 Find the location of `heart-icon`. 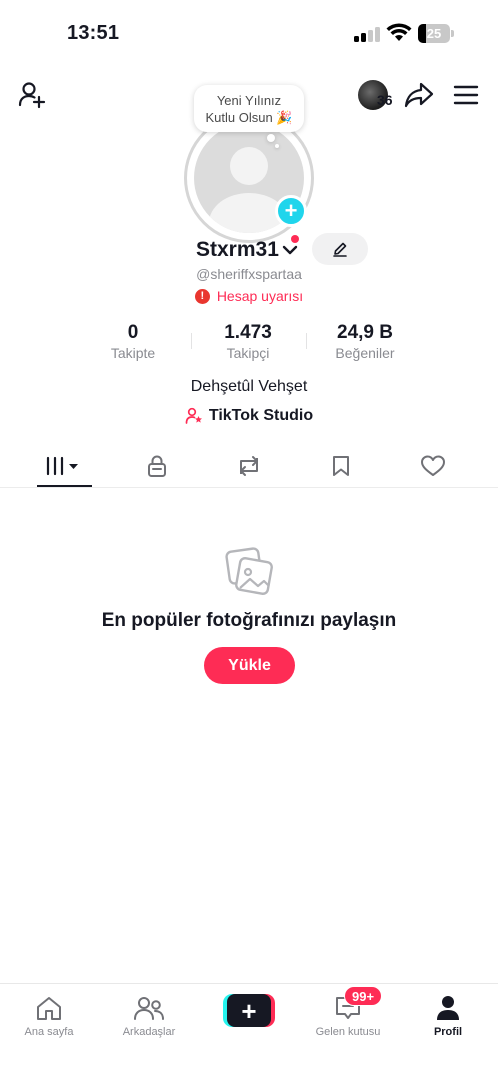

heart-icon is located at coordinates (433, 465).